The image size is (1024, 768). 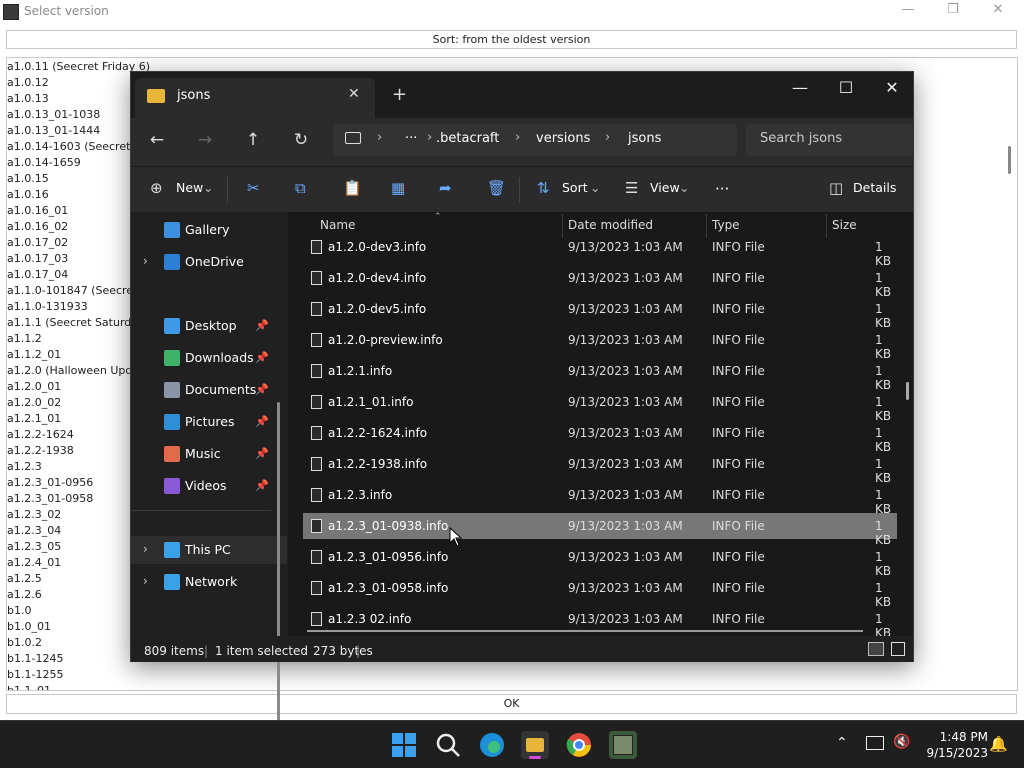 What do you see at coordinates (278, 582) in the screenshot?
I see `nav-pane-scrollbar` at bounding box center [278, 582].